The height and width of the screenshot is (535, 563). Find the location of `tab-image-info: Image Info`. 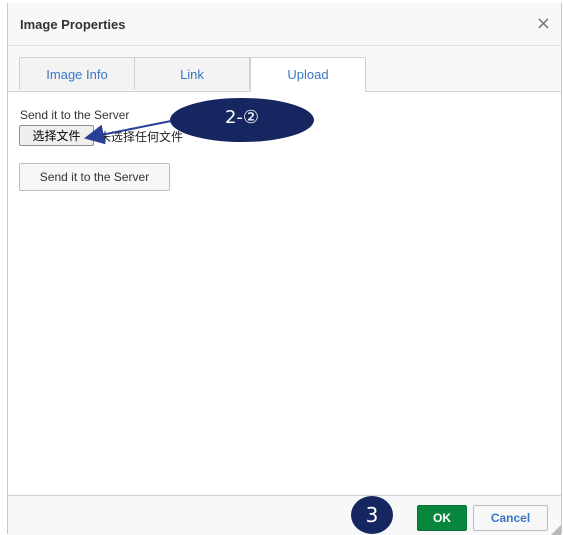

tab-image-info: Image Info is located at coordinates (77, 73).